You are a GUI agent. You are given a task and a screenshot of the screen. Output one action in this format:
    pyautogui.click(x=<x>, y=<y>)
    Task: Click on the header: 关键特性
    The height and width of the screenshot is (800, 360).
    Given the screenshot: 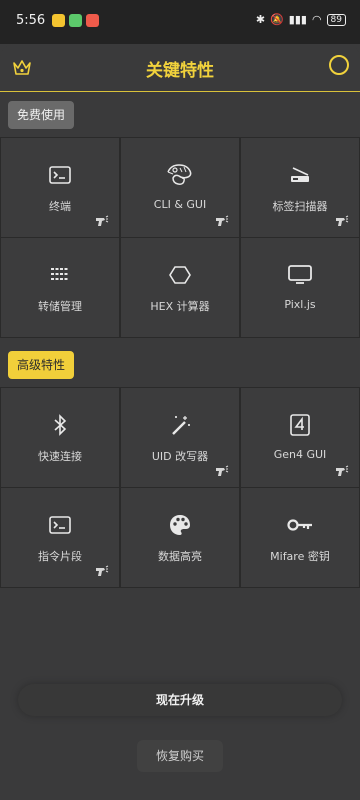 What is the action you would take?
    pyautogui.click(x=180, y=68)
    